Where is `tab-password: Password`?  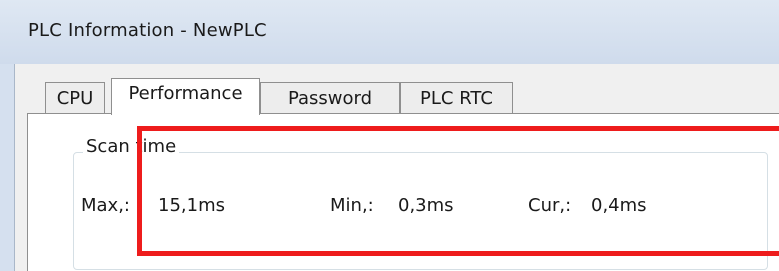
tab-password: Password is located at coordinates (330, 98).